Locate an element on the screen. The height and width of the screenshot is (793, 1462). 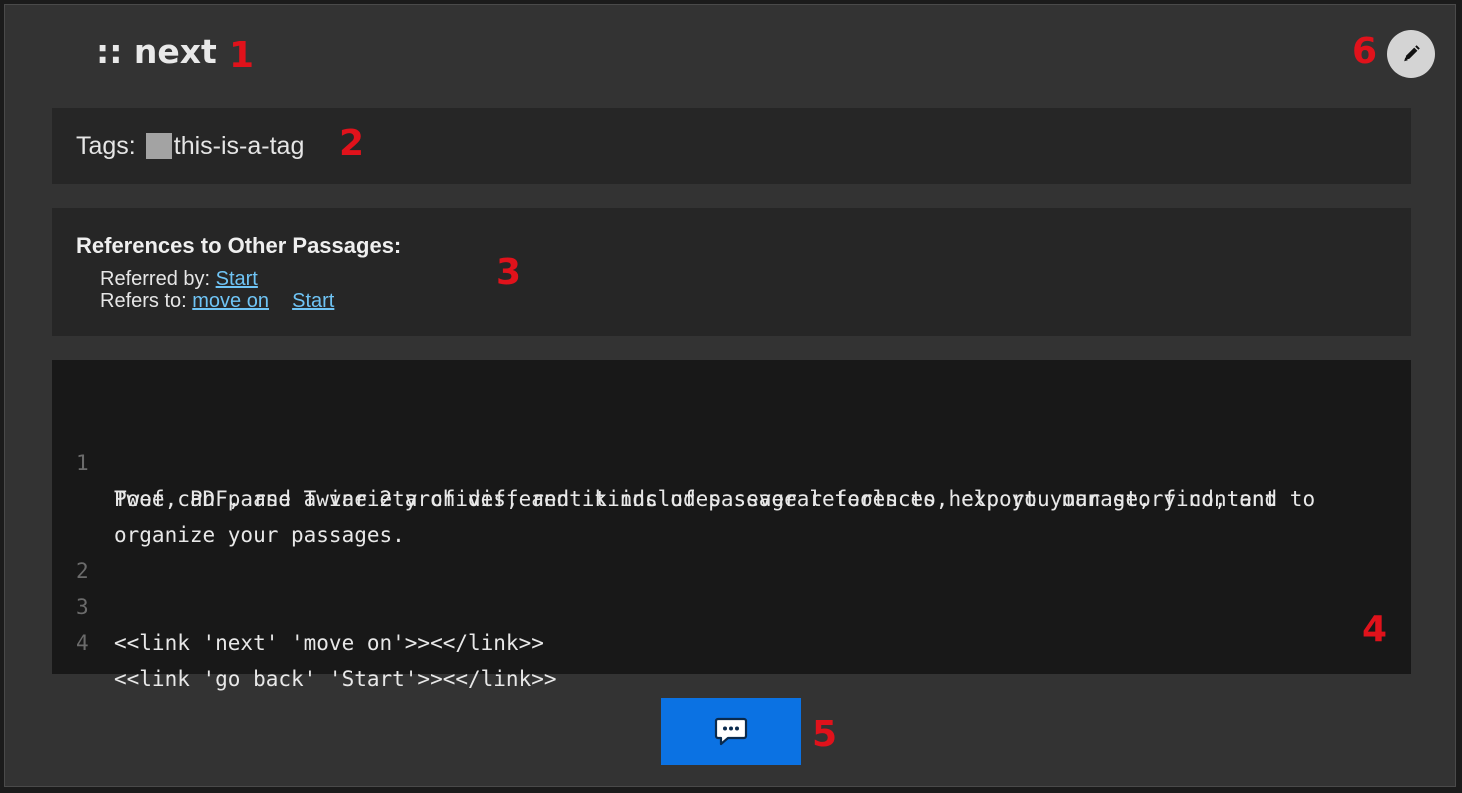
edit-button is located at coordinates (1411, 54).